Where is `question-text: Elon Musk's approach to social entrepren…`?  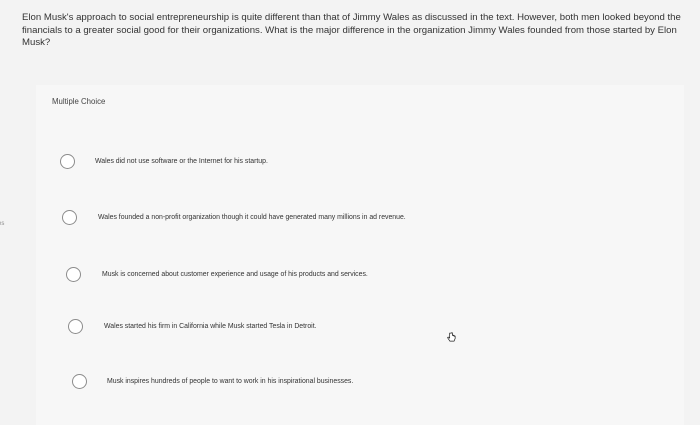 question-text: Elon Musk's approach to social entrepren… is located at coordinates (351, 30).